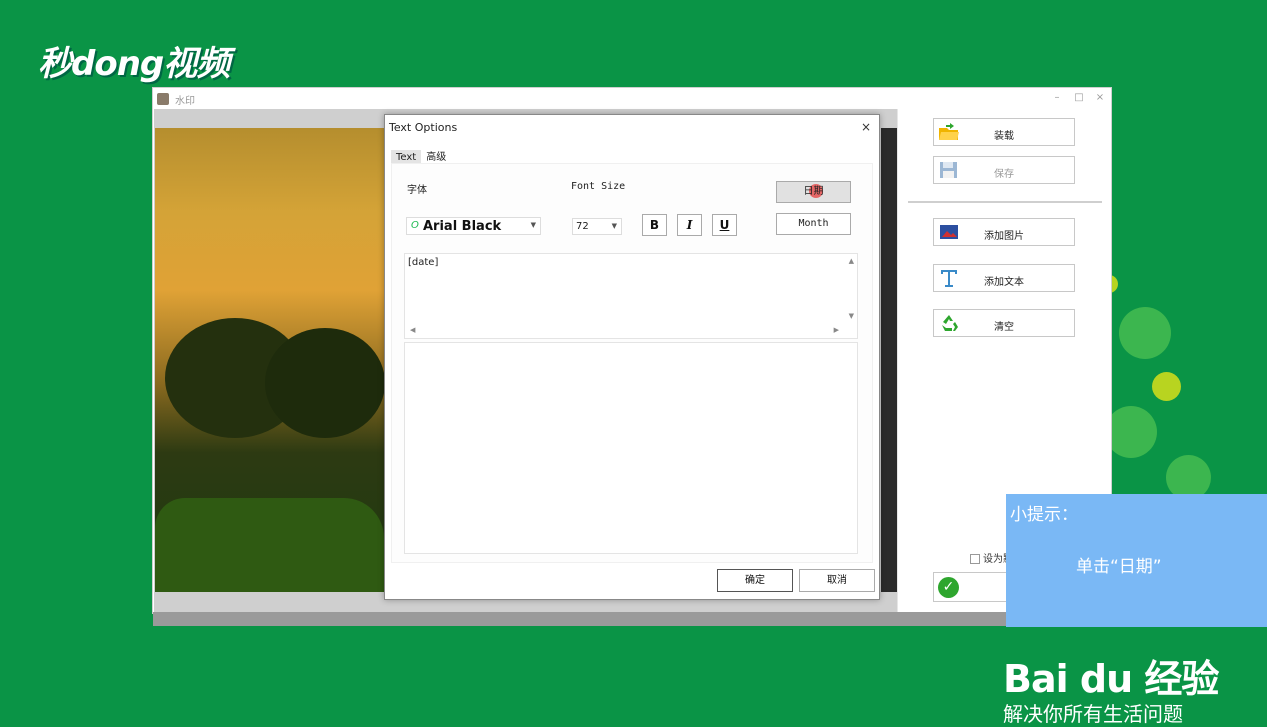 The height and width of the screenshot is (727, 1267). What do you see at coordinates (1005, 202) in the screenshot?
I see `panel-separator` at bounding box center [1005, 202].